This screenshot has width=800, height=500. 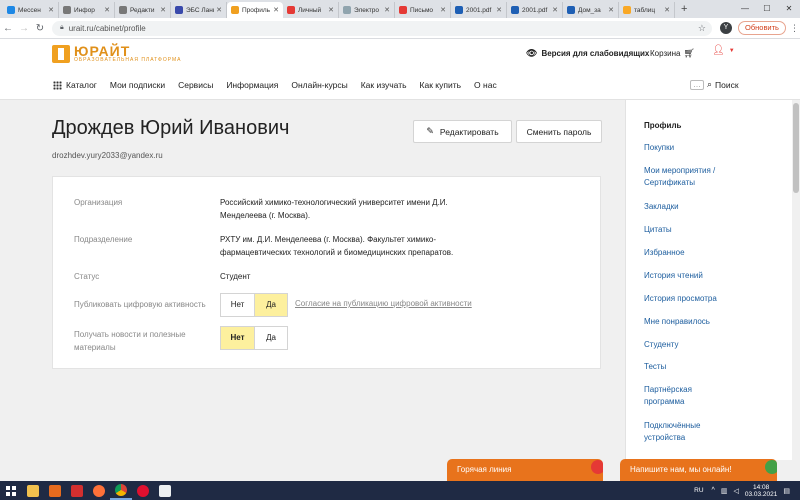 I want to click on menu-item-catalog: Каталог, so click(x=75, y=85).